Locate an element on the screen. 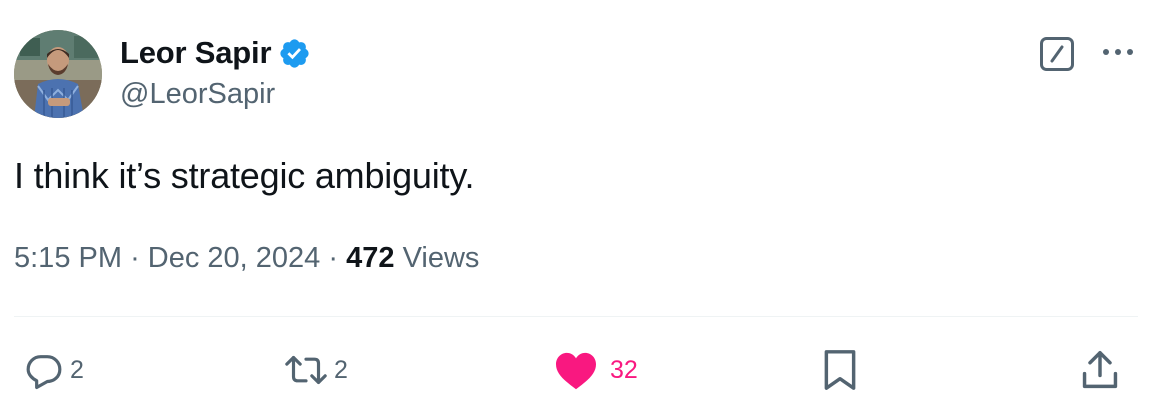 Image resolution: width=1174 pixels, height=420 pixels. avatar is located at coordinates (58, 74).